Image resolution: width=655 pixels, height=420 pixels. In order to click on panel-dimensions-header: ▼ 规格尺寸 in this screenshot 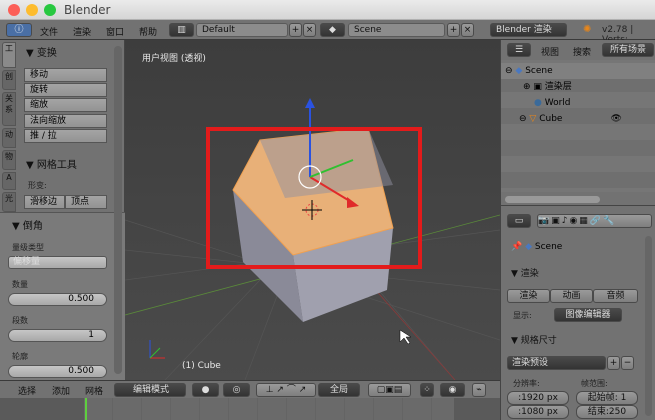, I will do `click(534, 339)`.